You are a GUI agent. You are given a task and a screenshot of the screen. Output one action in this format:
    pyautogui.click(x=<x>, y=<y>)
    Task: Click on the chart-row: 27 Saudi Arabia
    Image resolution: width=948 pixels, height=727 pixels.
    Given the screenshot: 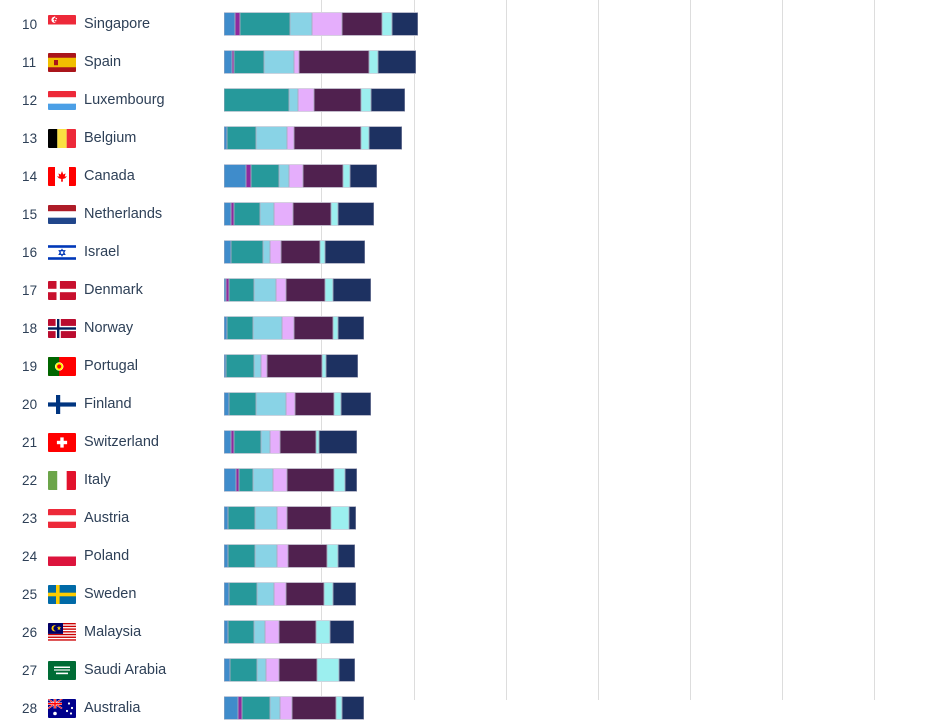 What is the action you would take?
    pyautogui.click(x=474, y=670)
    